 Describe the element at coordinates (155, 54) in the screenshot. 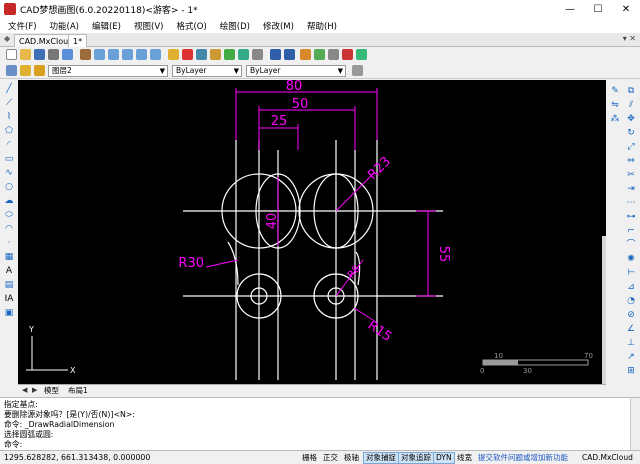

I see `zoom-previous-icon` at that location.